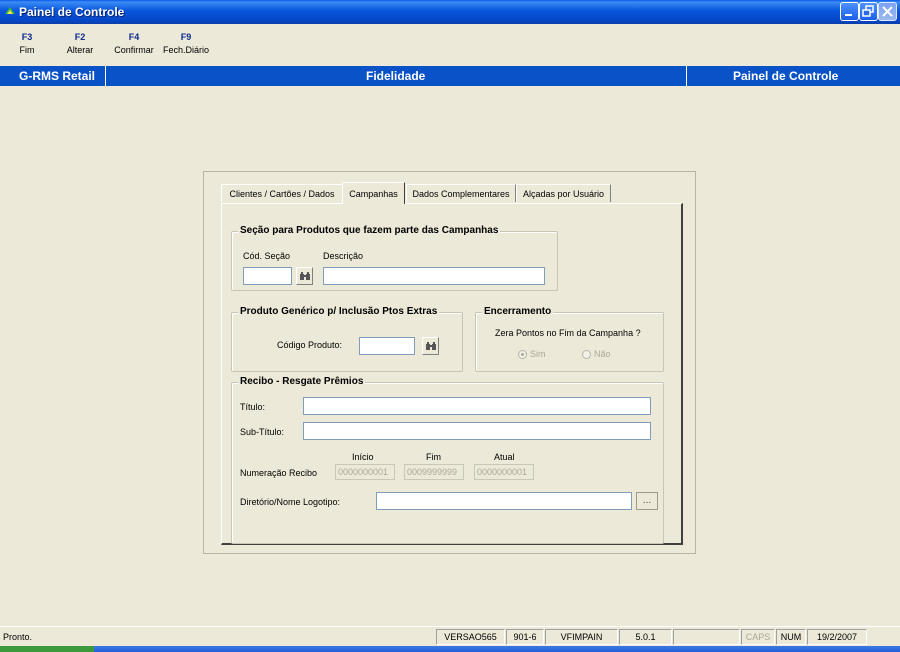 The height and width of the screenshot is (652, 900). Describe the element at coordinates (645, 637) in the screenshot. I see `status-release: 5.0.1` at that location.